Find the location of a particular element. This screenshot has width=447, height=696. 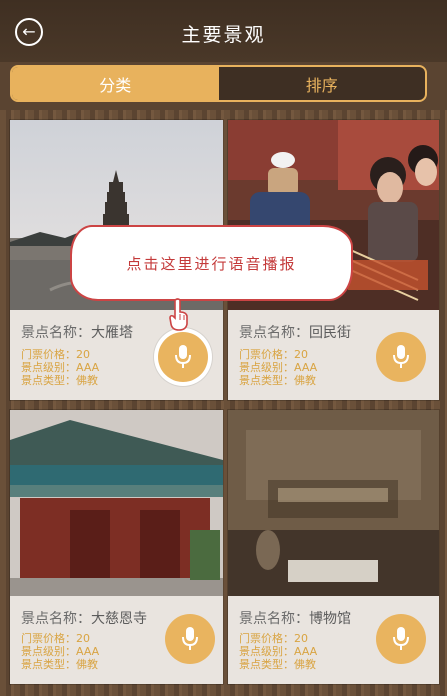

tab-sort: 排序 is located at coordinates (322, 83).